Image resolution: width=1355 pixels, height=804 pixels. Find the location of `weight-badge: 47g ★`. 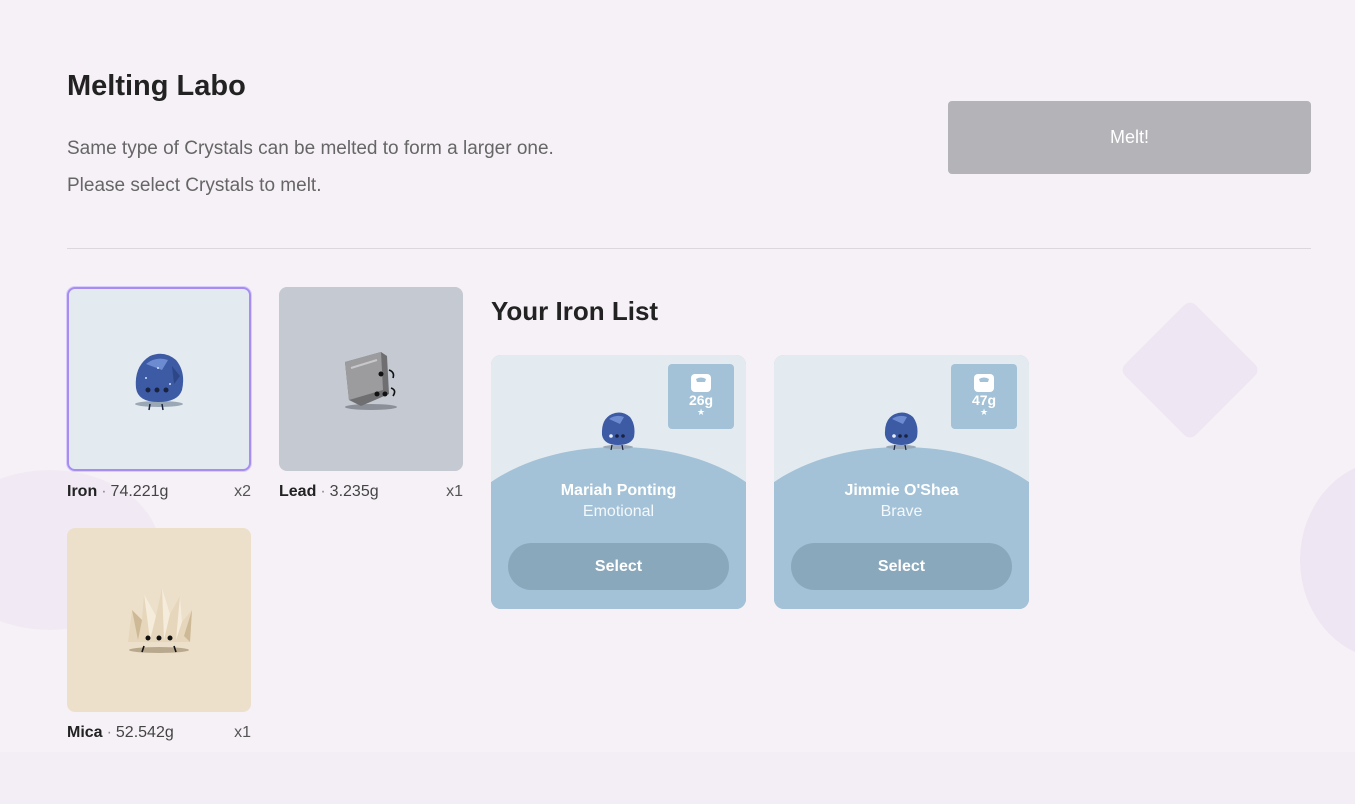

weight-badge: 47g ★ is located at coordinates (984, 396).